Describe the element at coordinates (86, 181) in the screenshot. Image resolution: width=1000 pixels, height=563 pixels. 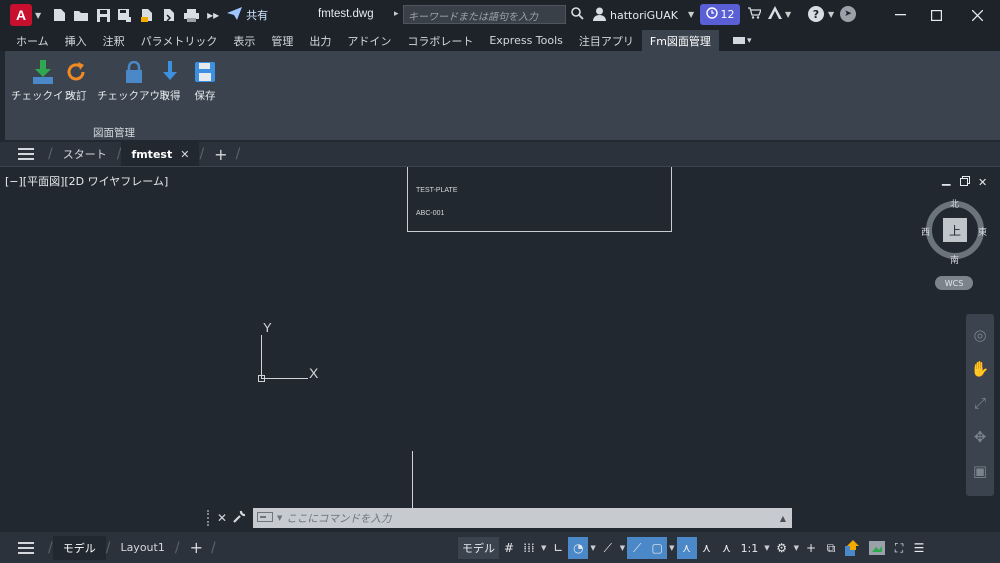
I see `viewport-controls-label: [−][平面図][2D ワイヤフレーム]` at that location.